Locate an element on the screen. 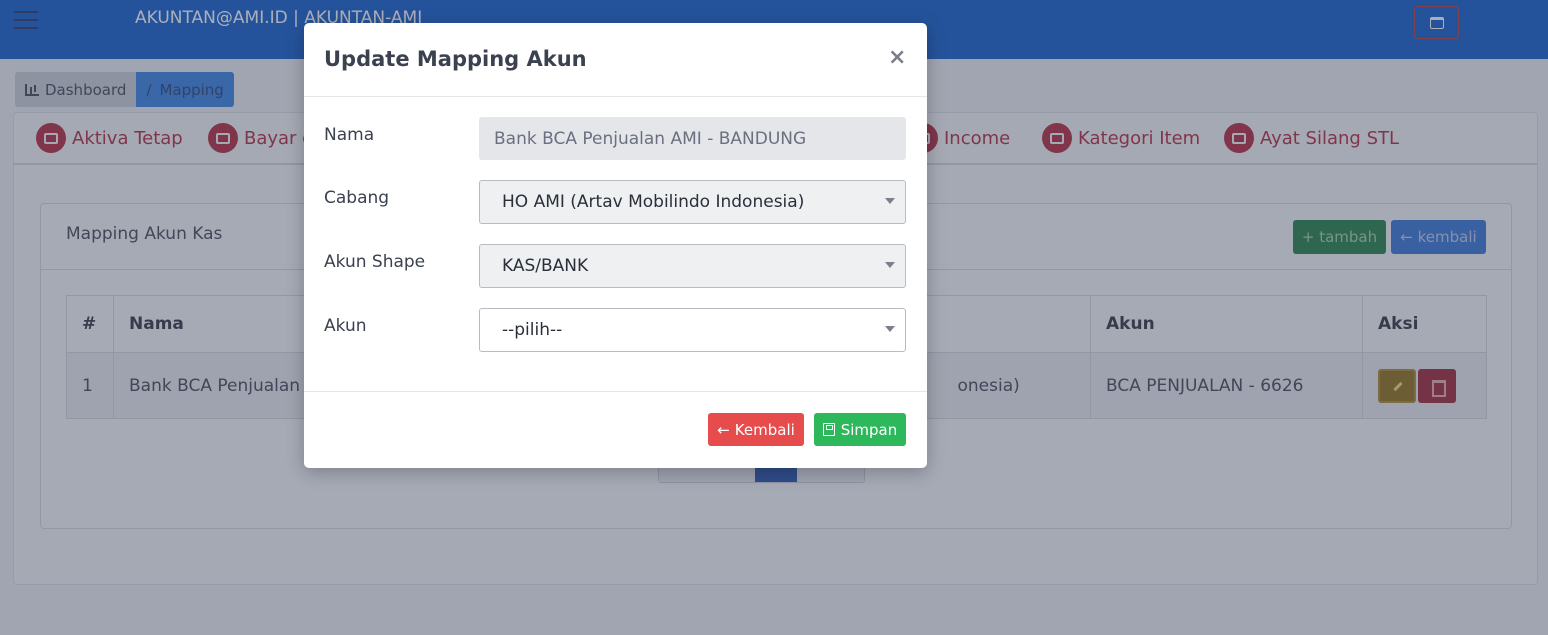 This screenshot has width=1548, height=635. cabang-select: HO AMI (Artav Mobilindo Indonesia) is located at coordinates (692, 202).